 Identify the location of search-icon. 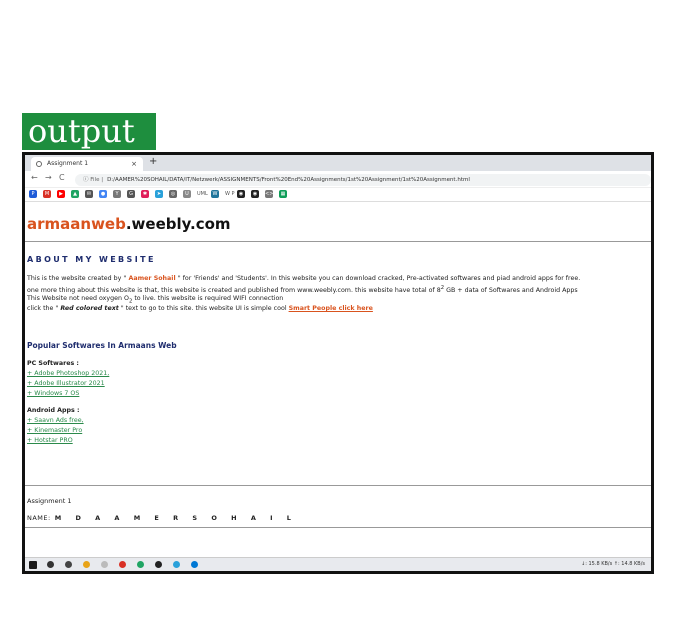
(50, 564).